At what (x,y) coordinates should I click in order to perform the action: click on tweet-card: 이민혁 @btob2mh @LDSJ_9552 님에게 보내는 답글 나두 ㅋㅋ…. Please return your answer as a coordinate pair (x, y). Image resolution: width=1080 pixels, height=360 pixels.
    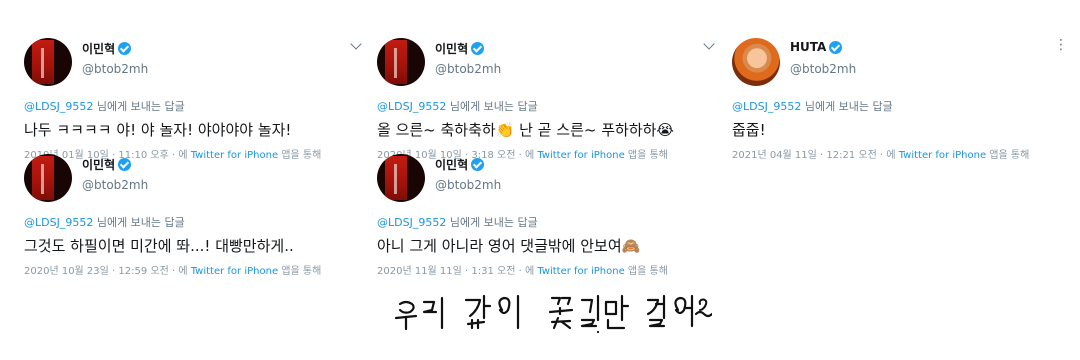
    Looking at the image, I should click on (194, 99).